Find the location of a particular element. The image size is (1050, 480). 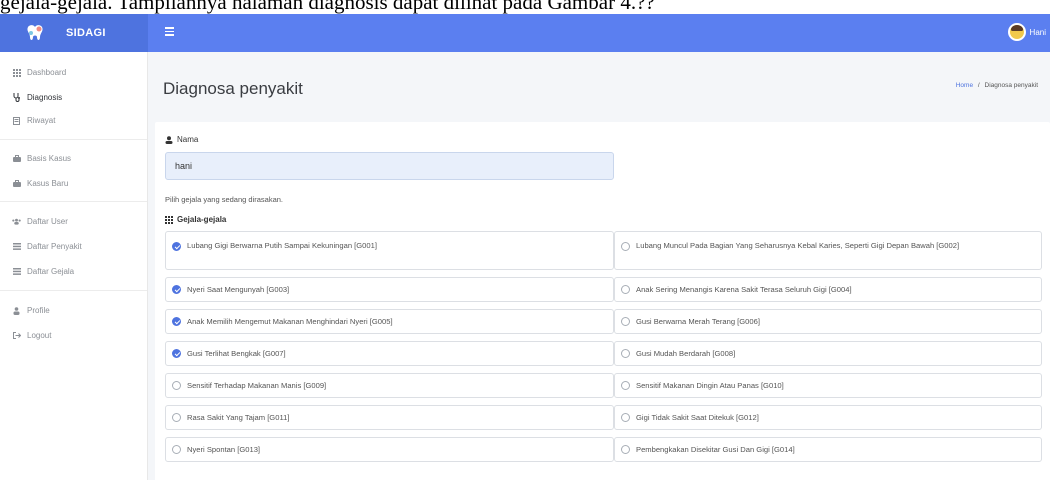

breadcrumb-current: Diagnosa penyakit is located at coordinates (1011, 85).